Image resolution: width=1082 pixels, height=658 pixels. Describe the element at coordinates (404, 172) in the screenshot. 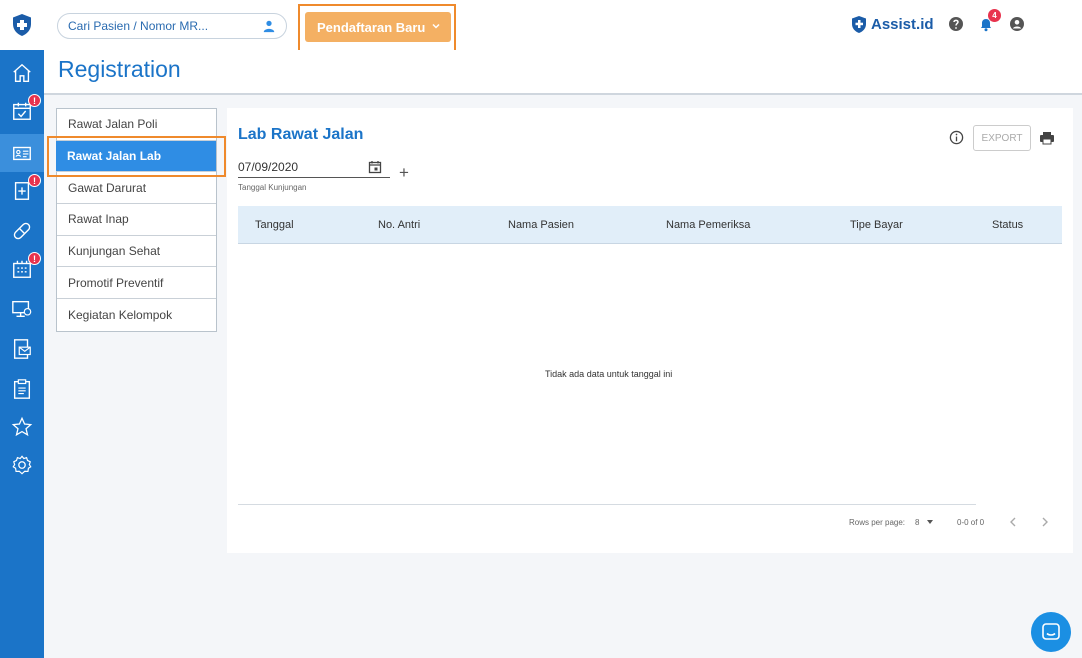

I see `add-button: +` at that location.